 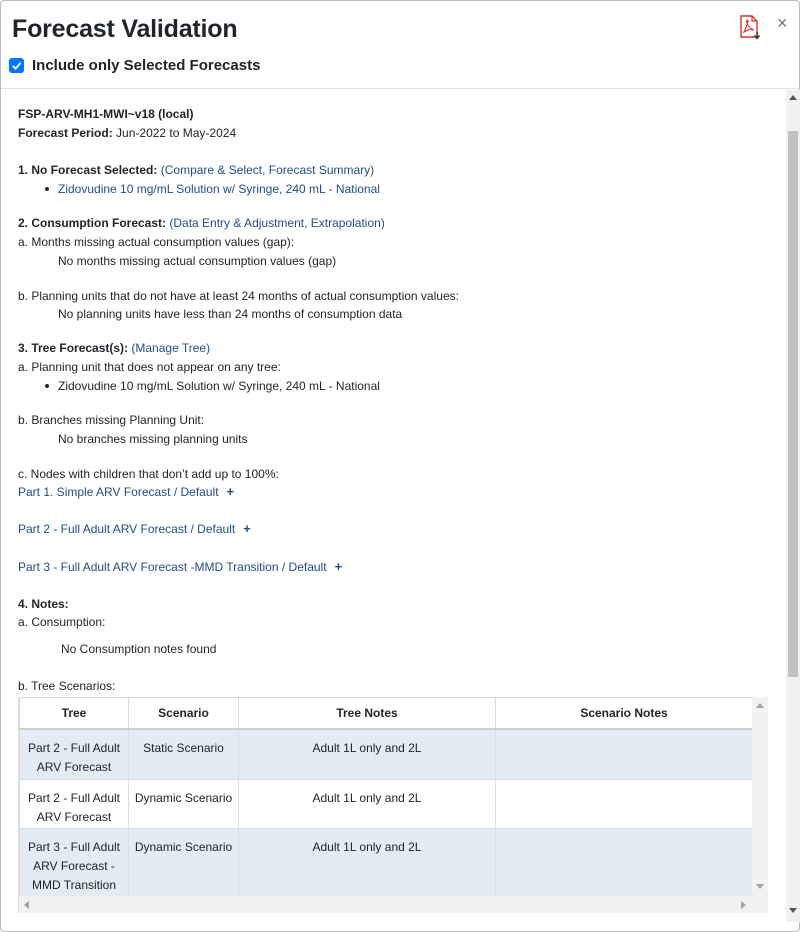 What do you see at coordinates (111, 420) in the screenshot?
I see `branches-missing-label: b. Branches missing Planning Unit:` at bounding box center [111, 420].